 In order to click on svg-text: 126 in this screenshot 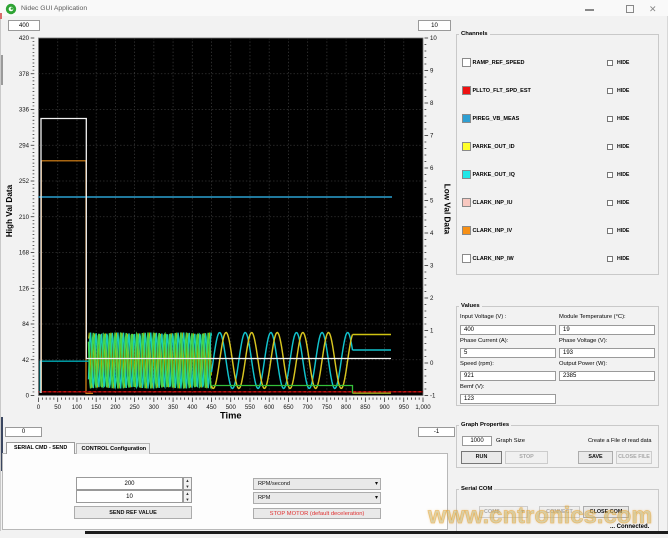, I will do `click(24, 288)`.